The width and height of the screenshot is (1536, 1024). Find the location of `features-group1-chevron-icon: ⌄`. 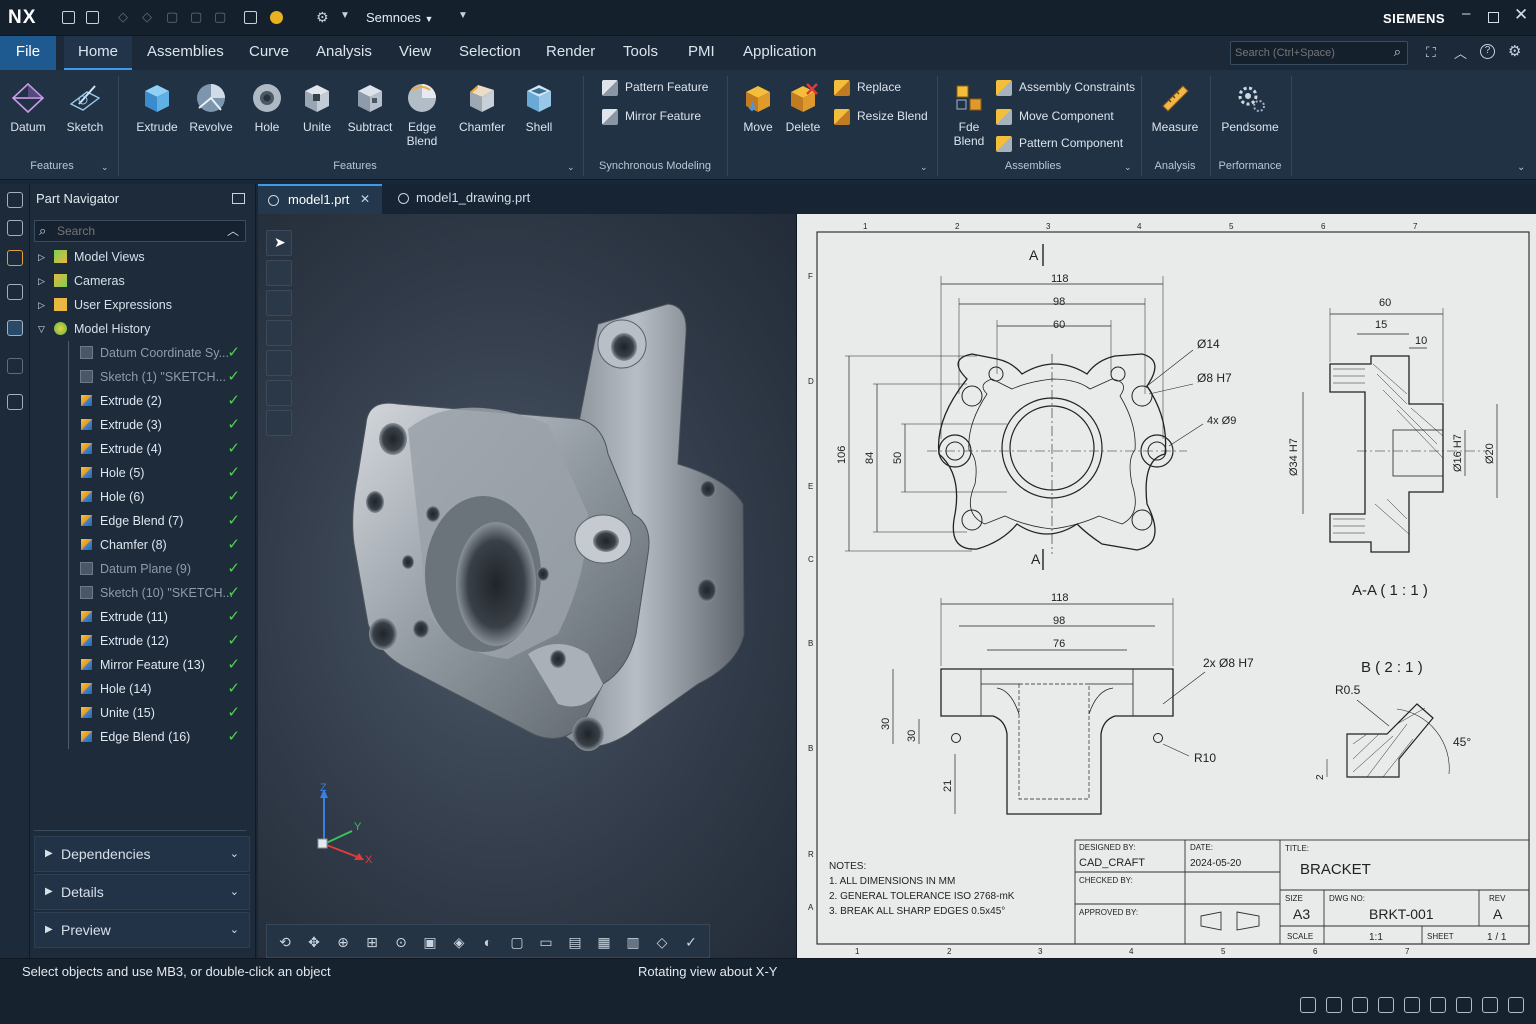

features-group1-chevron-icon: ⌄ is located at coordinates (105, 167).